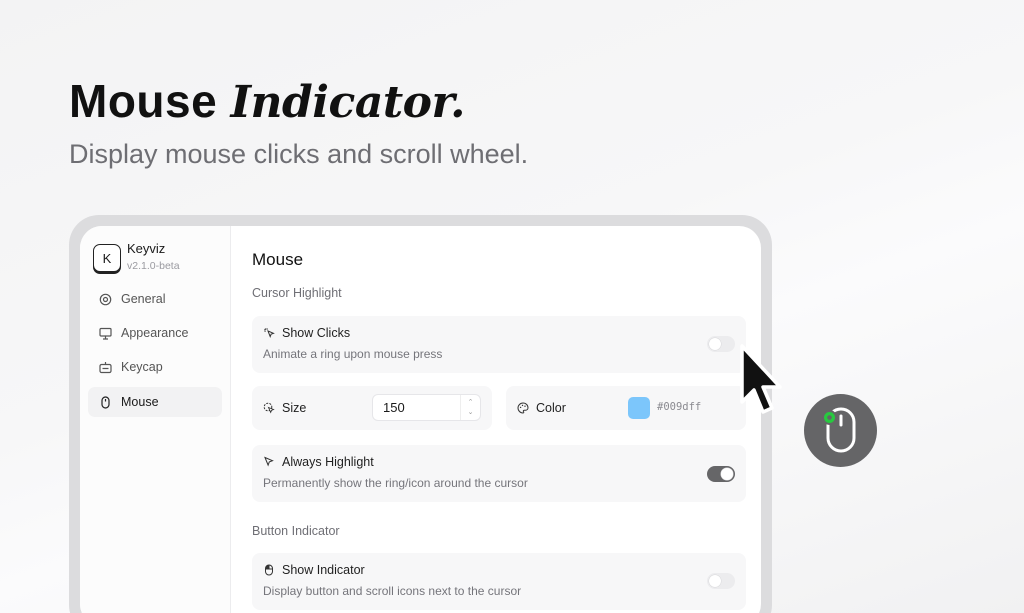  I want to click on app-name: Keyviz, so click(146, 248).